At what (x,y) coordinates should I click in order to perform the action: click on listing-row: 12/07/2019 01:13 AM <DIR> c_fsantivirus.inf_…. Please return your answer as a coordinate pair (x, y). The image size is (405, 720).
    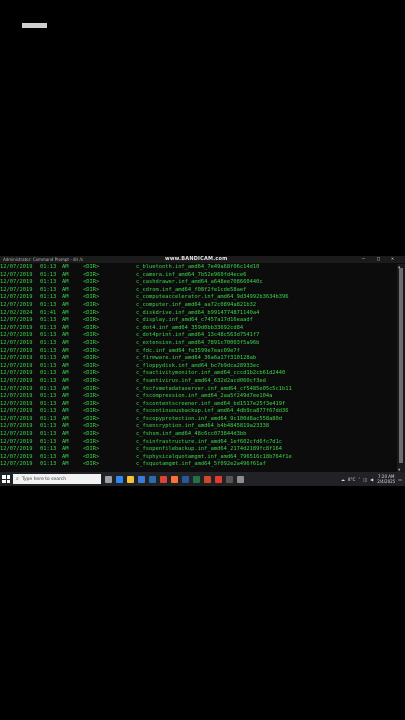
    Looking at the image, I should click on (198, 382).